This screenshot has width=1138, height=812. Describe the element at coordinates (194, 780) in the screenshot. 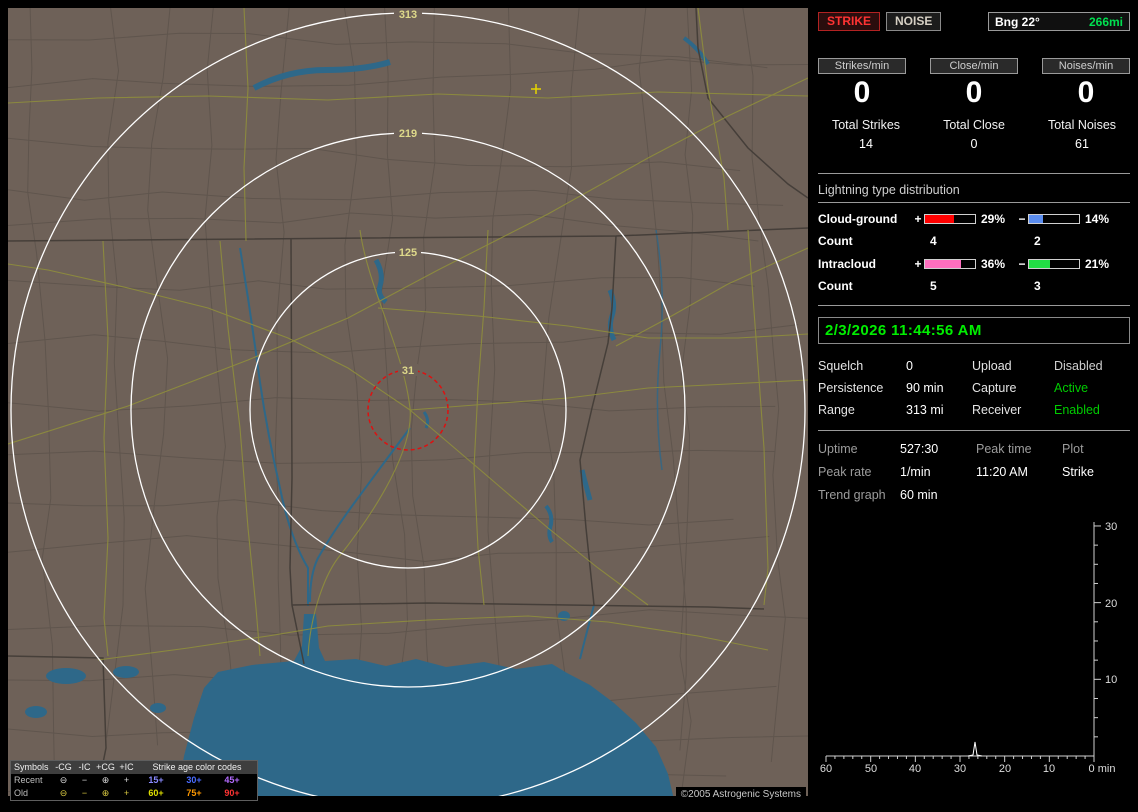

I see `age-30: 30+` at that location.